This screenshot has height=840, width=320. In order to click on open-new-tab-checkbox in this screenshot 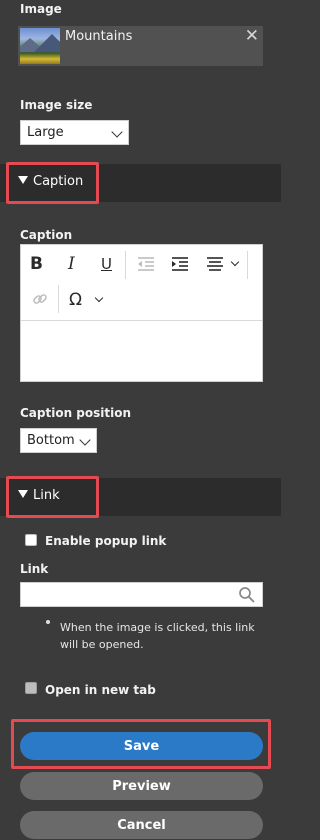, I will do `click(31, 688)`.